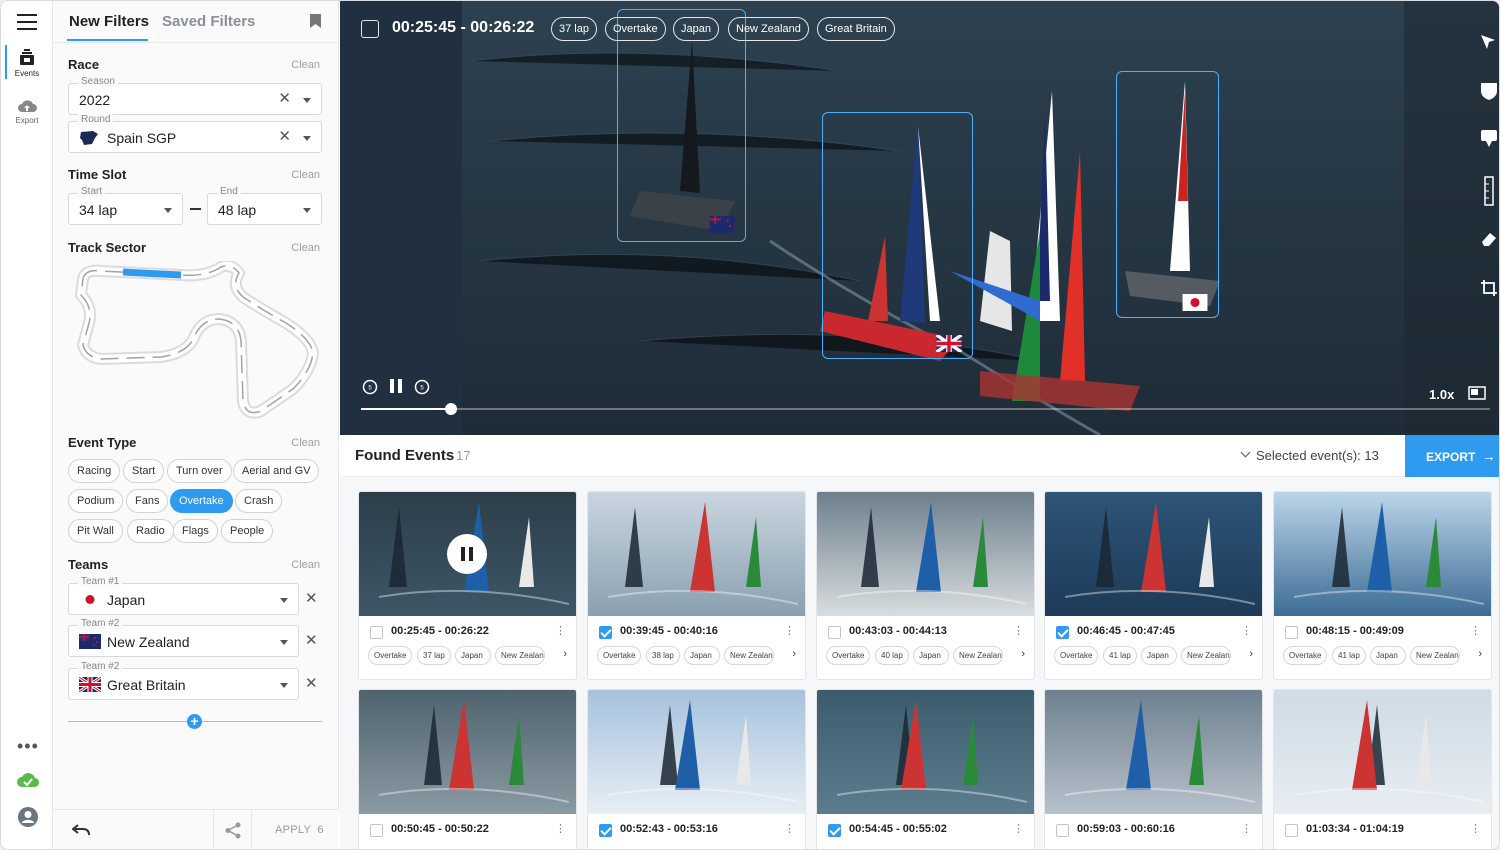  What do you see at coordinates (768, 29) in the screenshot?
I see `video-tag: New Zealand` at bounding box center [768, 29].